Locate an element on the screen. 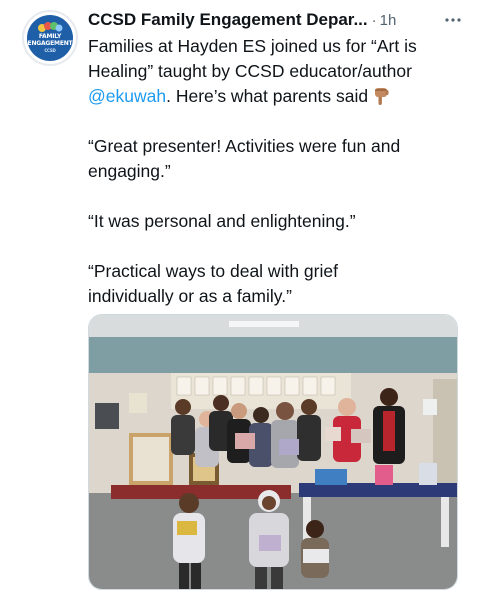  timestamp: 1h is located at coordinates (388, 20).